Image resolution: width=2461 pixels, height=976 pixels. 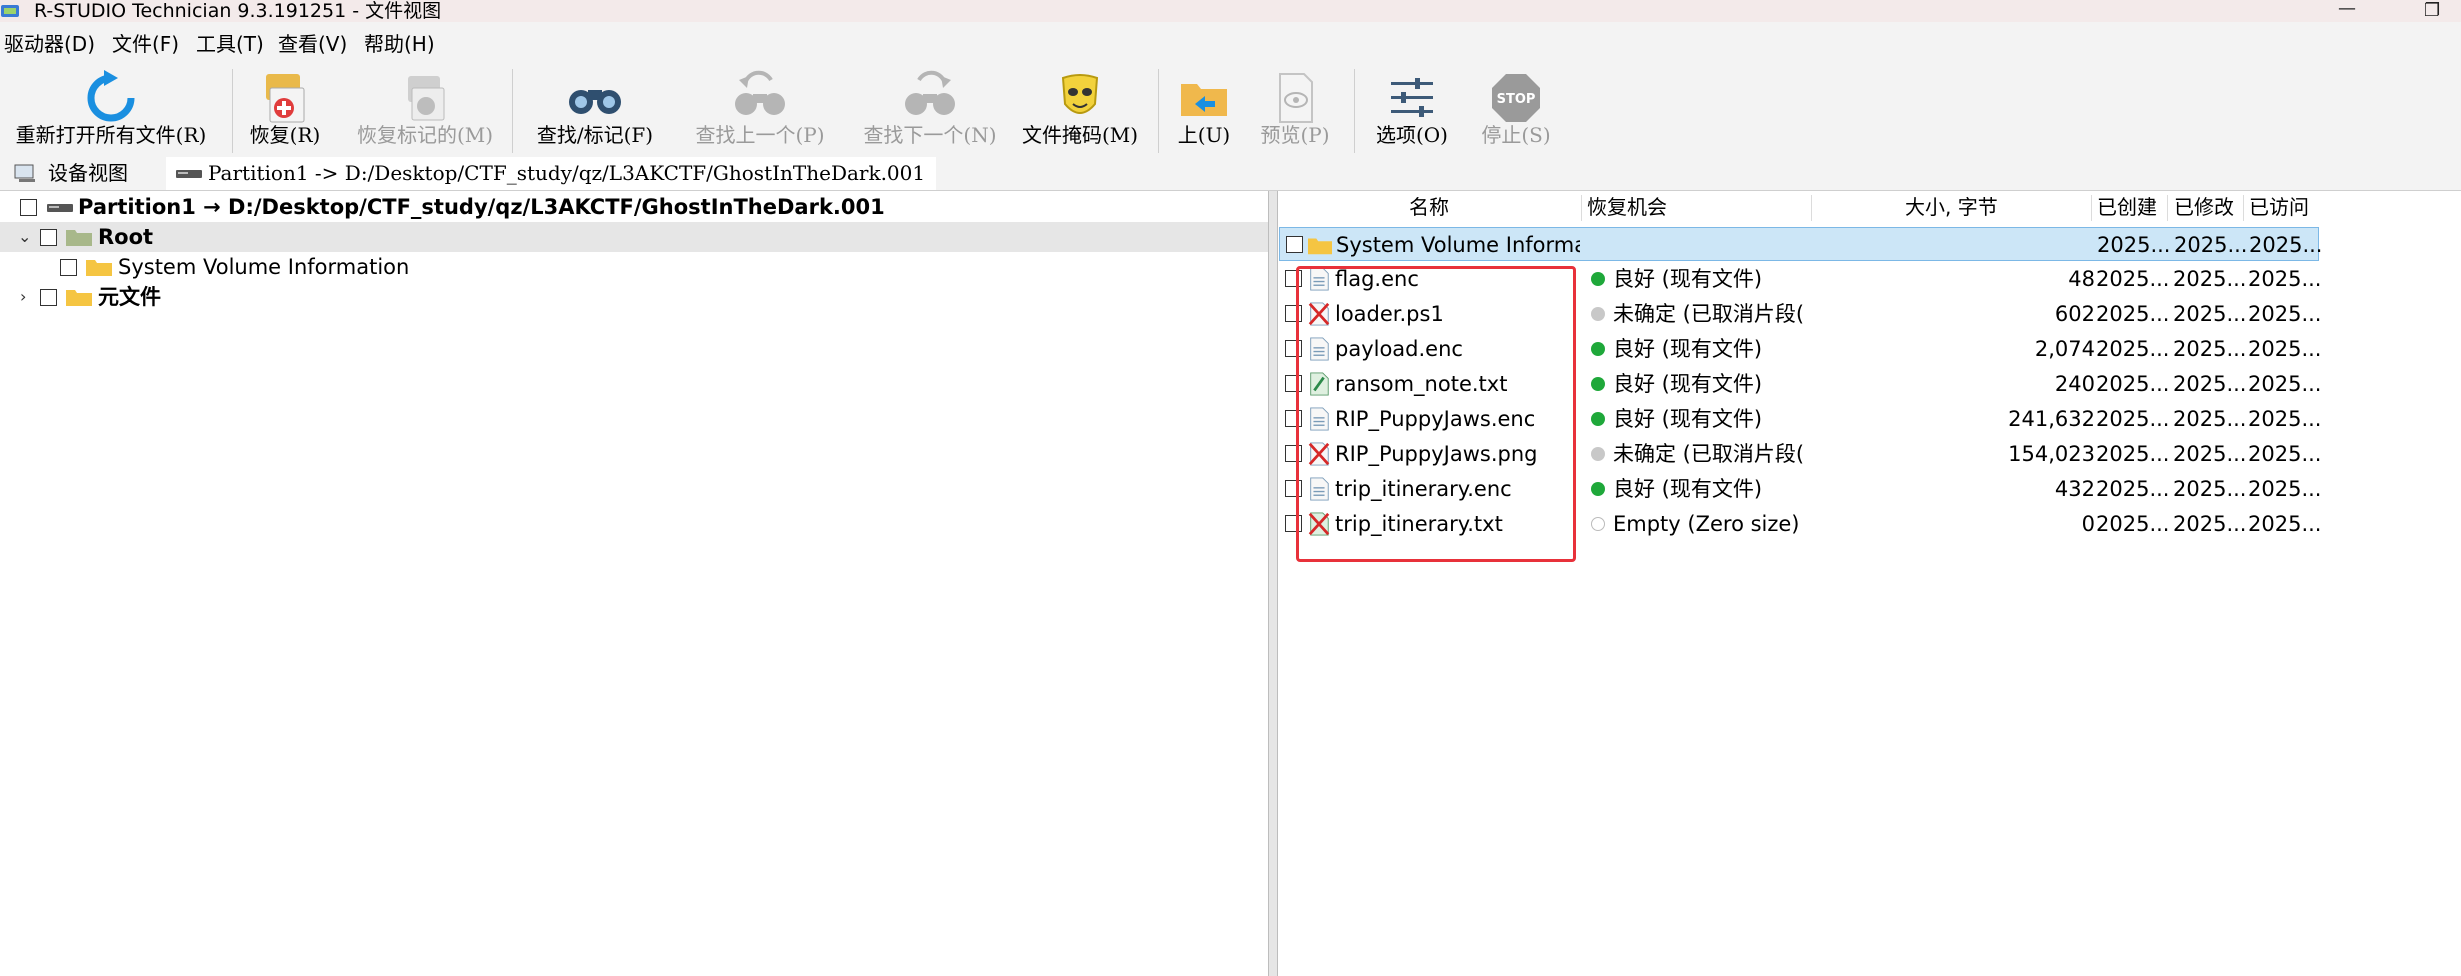 I want to click on find-mark-label: 查找/标记(F), so click(x=595, y=135).